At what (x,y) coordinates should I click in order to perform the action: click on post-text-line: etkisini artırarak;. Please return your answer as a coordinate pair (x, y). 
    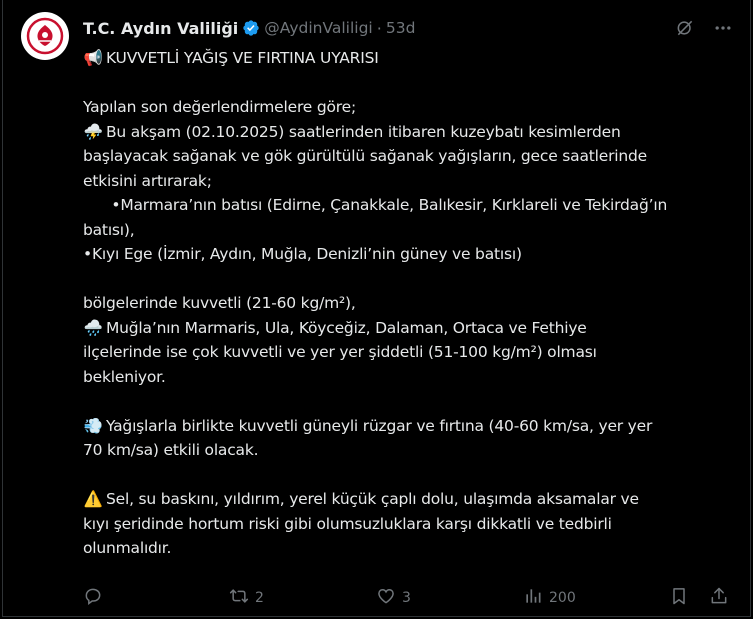
    Looking at the image, I should click on (408, 181).